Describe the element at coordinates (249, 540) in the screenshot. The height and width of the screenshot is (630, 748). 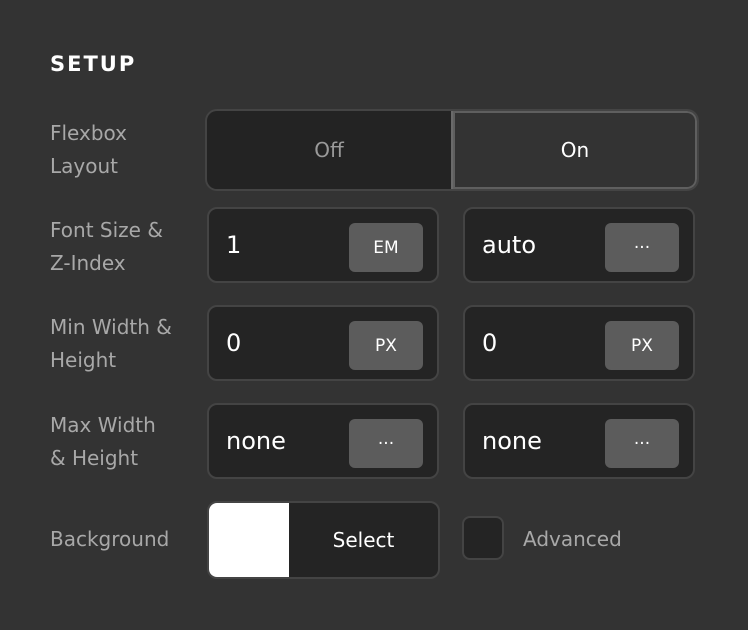
I see `background-color-swatch` at that location.